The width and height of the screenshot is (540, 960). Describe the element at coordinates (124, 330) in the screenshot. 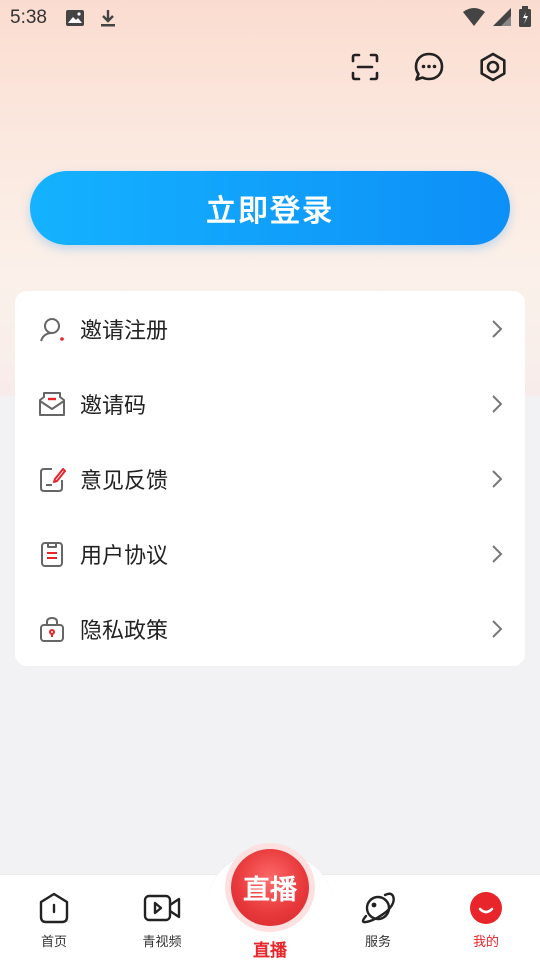

I see `menu-item-label: 邀请注册` at that location.